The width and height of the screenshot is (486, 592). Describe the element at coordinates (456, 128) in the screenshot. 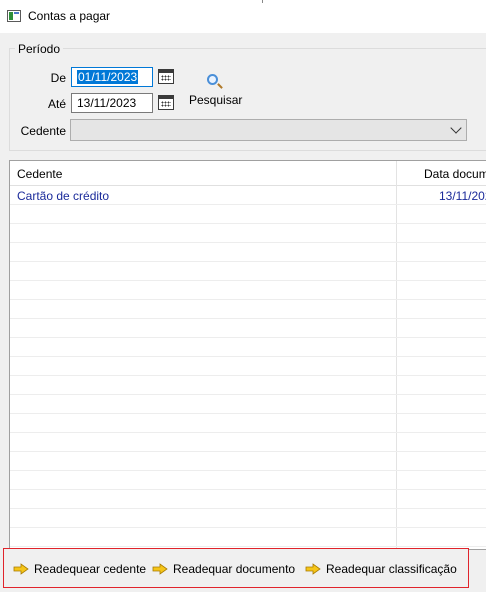

I see `chevron-down-icon` at that location.